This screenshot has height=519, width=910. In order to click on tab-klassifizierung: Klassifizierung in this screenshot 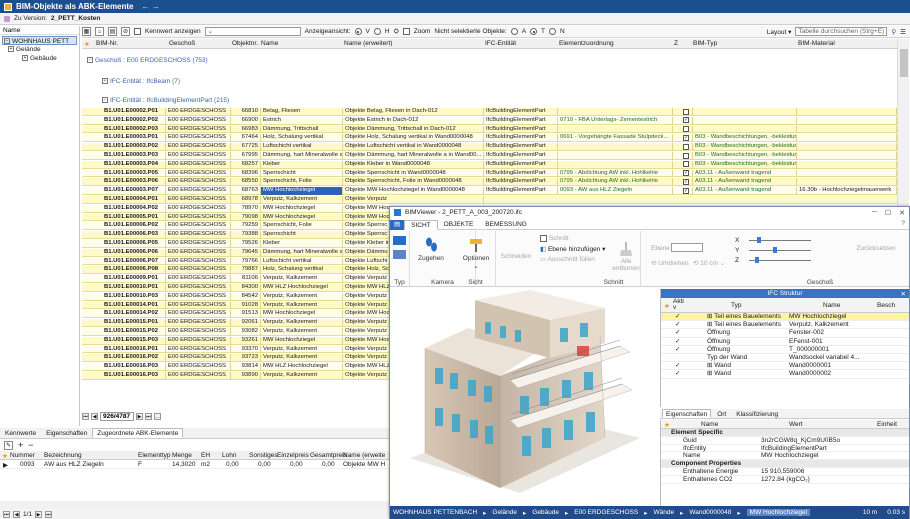, I will do `click(757, 413)`.